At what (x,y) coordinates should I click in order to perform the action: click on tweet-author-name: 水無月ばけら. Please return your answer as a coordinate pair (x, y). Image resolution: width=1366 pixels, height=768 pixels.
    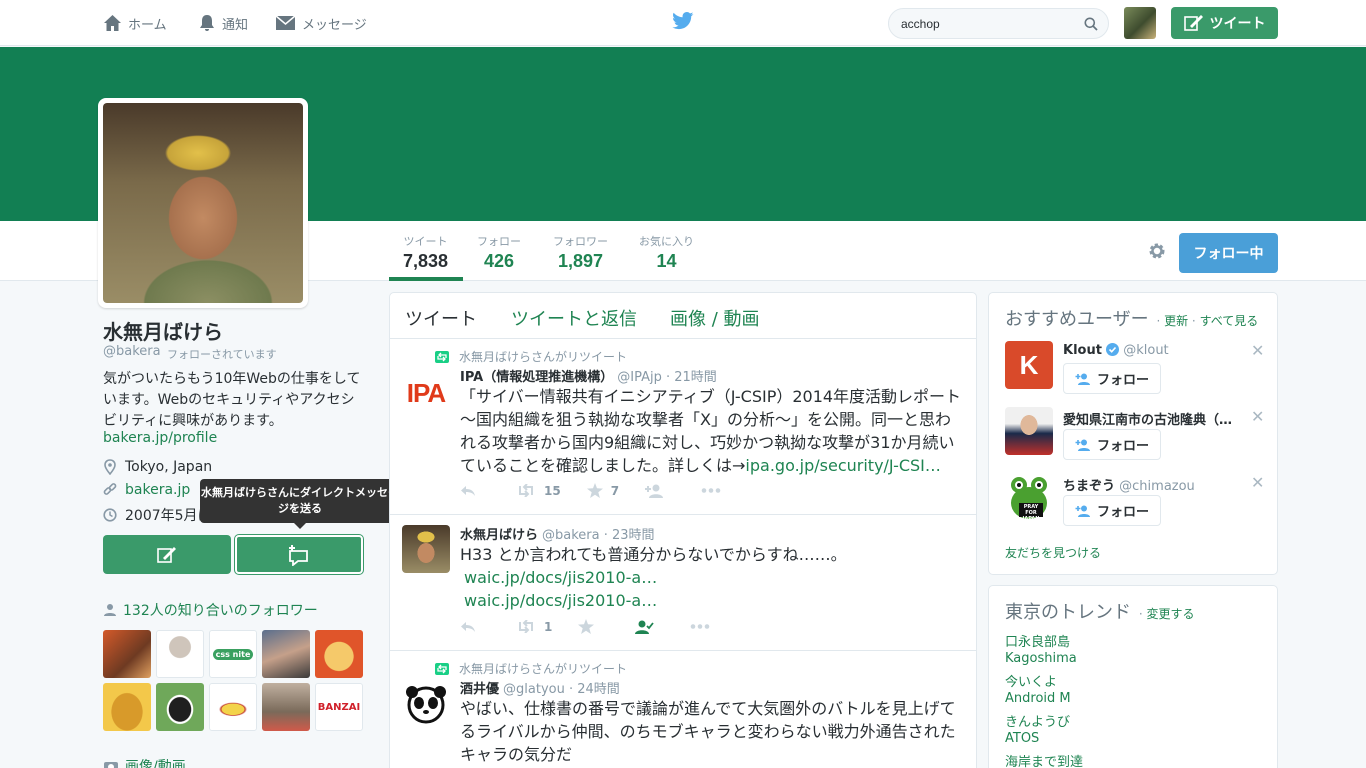
    Looking at the image, I should click on (499, 535).